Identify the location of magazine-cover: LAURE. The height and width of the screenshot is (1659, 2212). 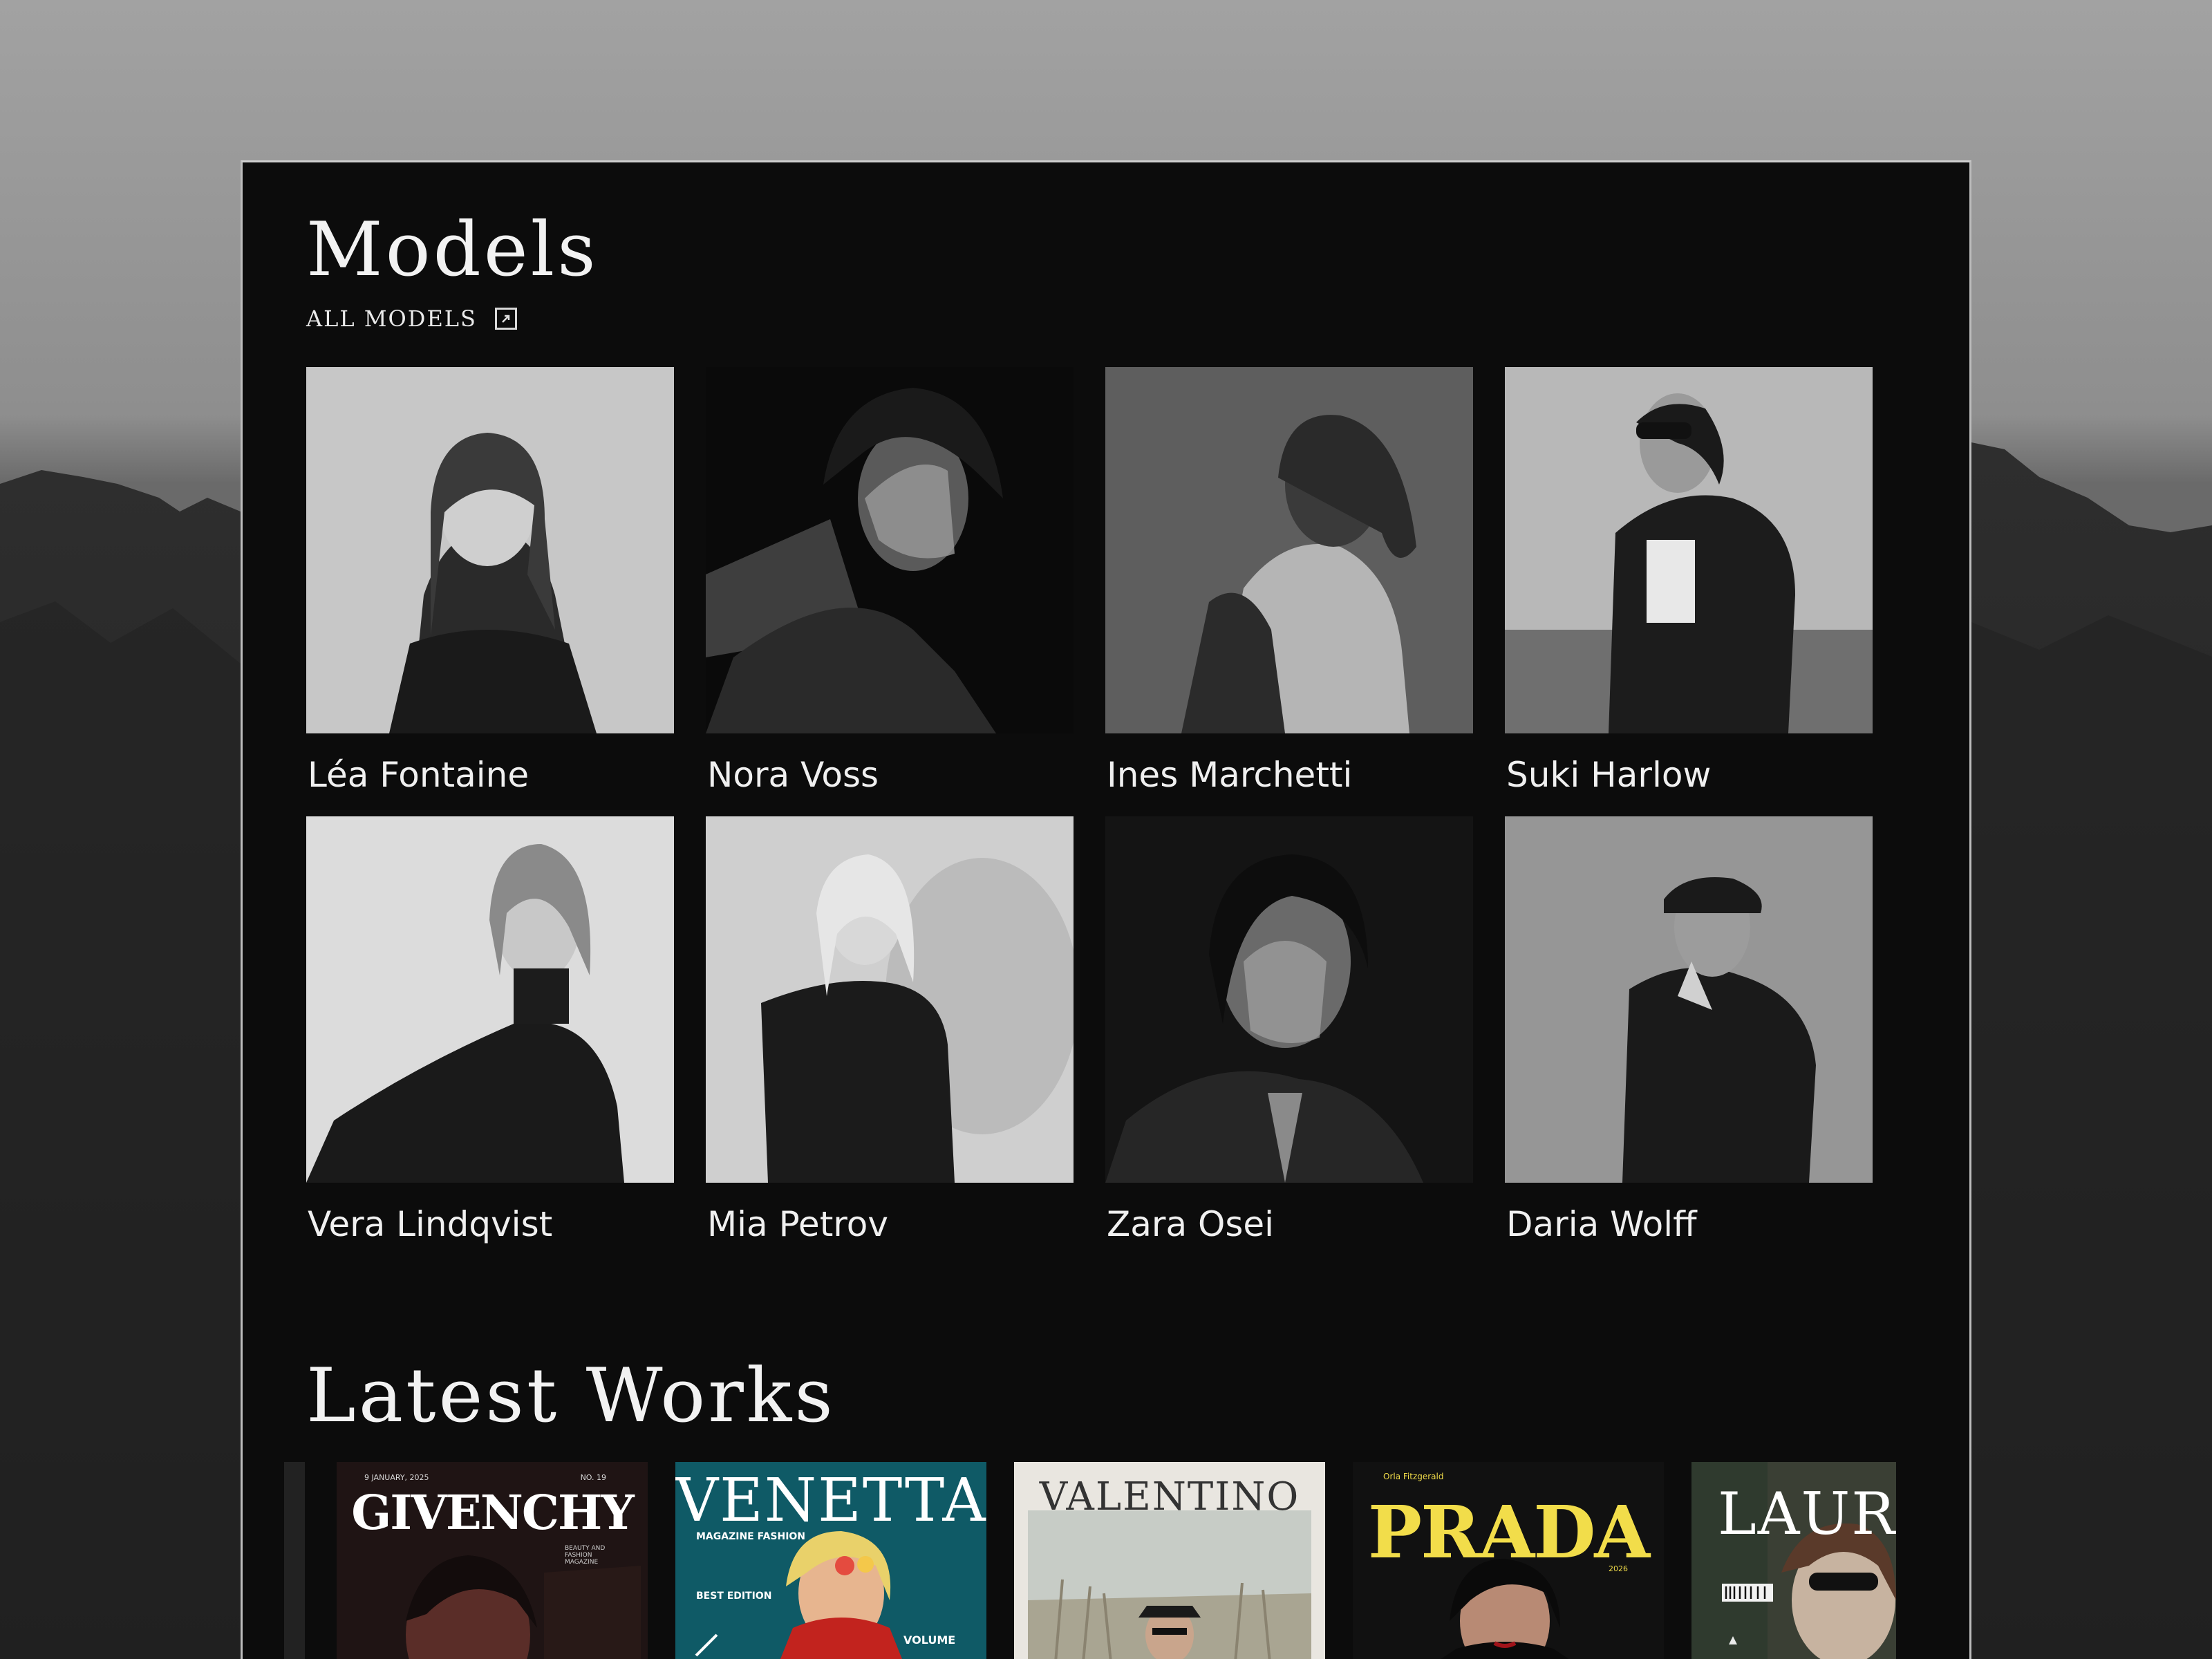
(1793, 1560).